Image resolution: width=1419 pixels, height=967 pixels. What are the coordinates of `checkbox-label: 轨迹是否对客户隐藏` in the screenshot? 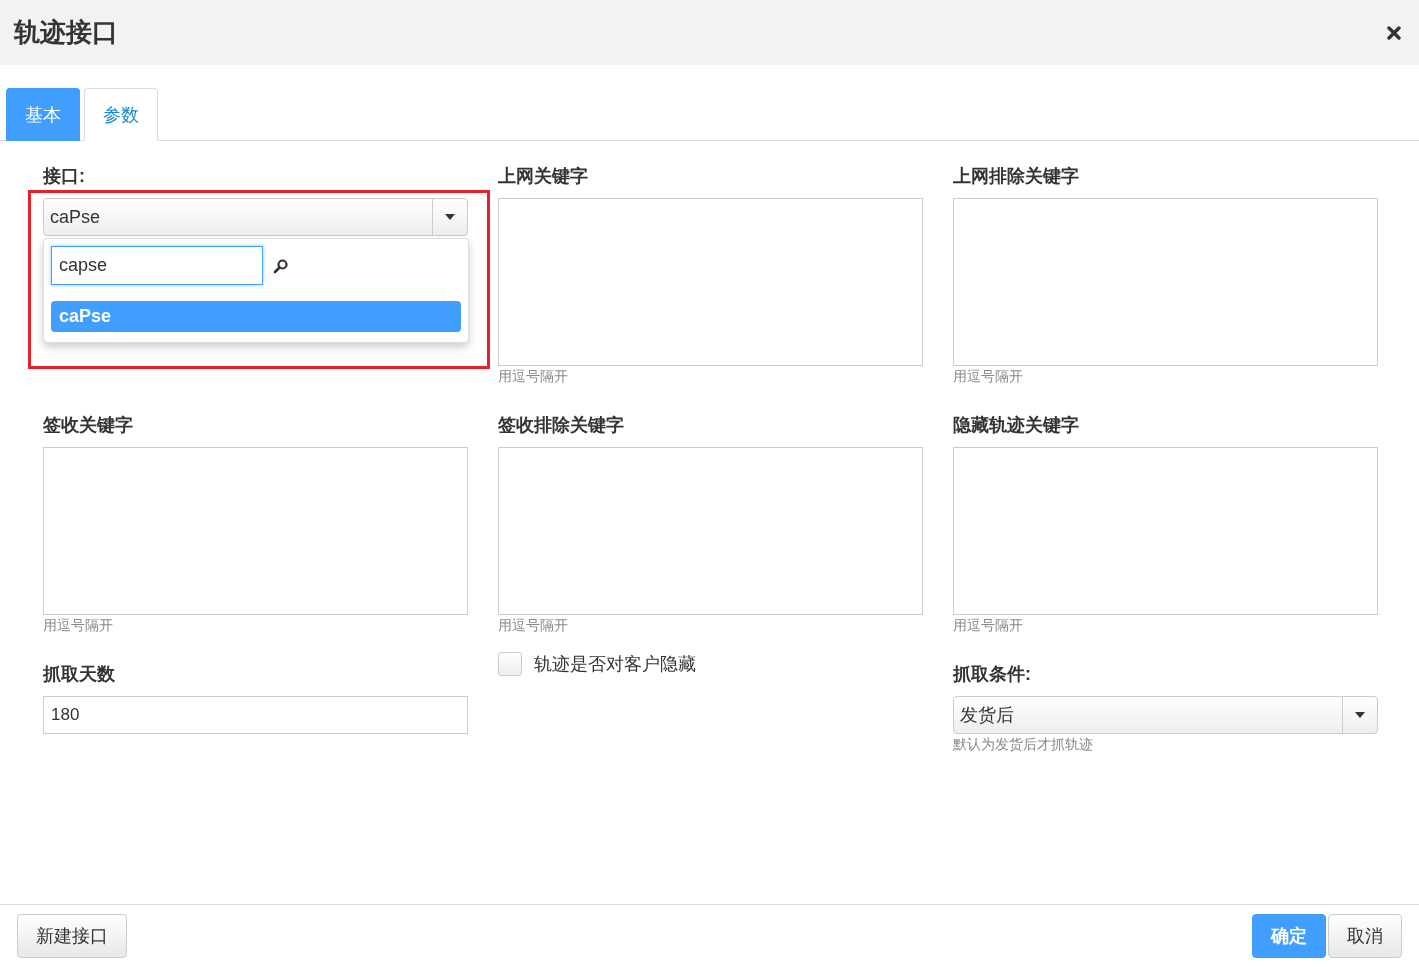 It's located at (615, 664).